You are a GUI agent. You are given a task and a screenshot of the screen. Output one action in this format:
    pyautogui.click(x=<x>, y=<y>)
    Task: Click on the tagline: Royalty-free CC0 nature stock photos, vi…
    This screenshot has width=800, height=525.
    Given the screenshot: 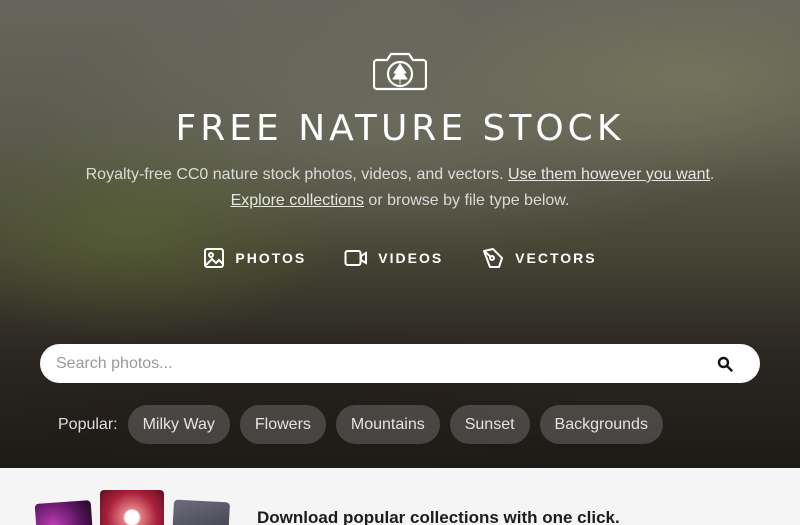 What is the action you would take?
    pyautogui.click(x=400, y=188)
    